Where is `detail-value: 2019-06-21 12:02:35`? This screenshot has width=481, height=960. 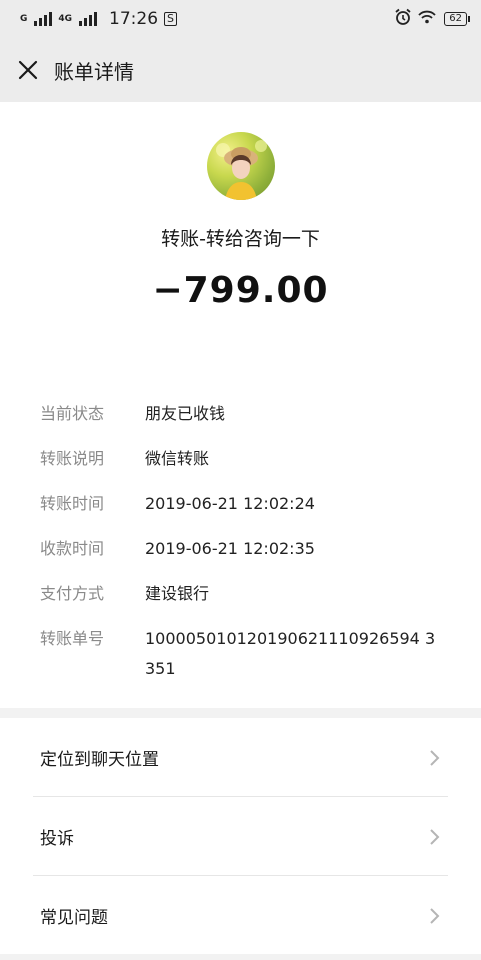 detail-value: 2019-06-21 12:02:35 is located at coordinates (230, 548).